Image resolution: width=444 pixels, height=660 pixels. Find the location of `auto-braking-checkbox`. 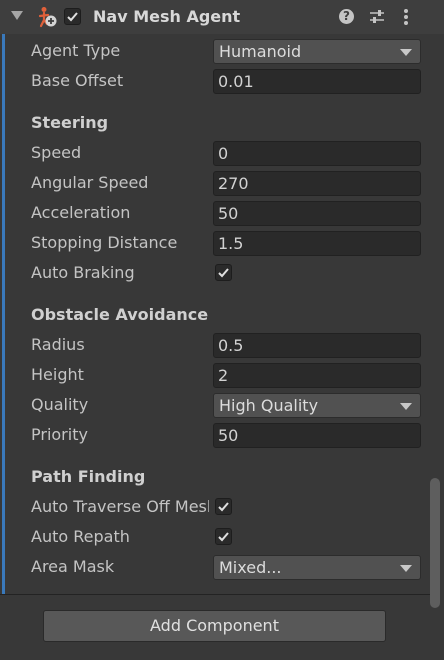

auto-braking-checkbox is located at coordinates (223, 272).